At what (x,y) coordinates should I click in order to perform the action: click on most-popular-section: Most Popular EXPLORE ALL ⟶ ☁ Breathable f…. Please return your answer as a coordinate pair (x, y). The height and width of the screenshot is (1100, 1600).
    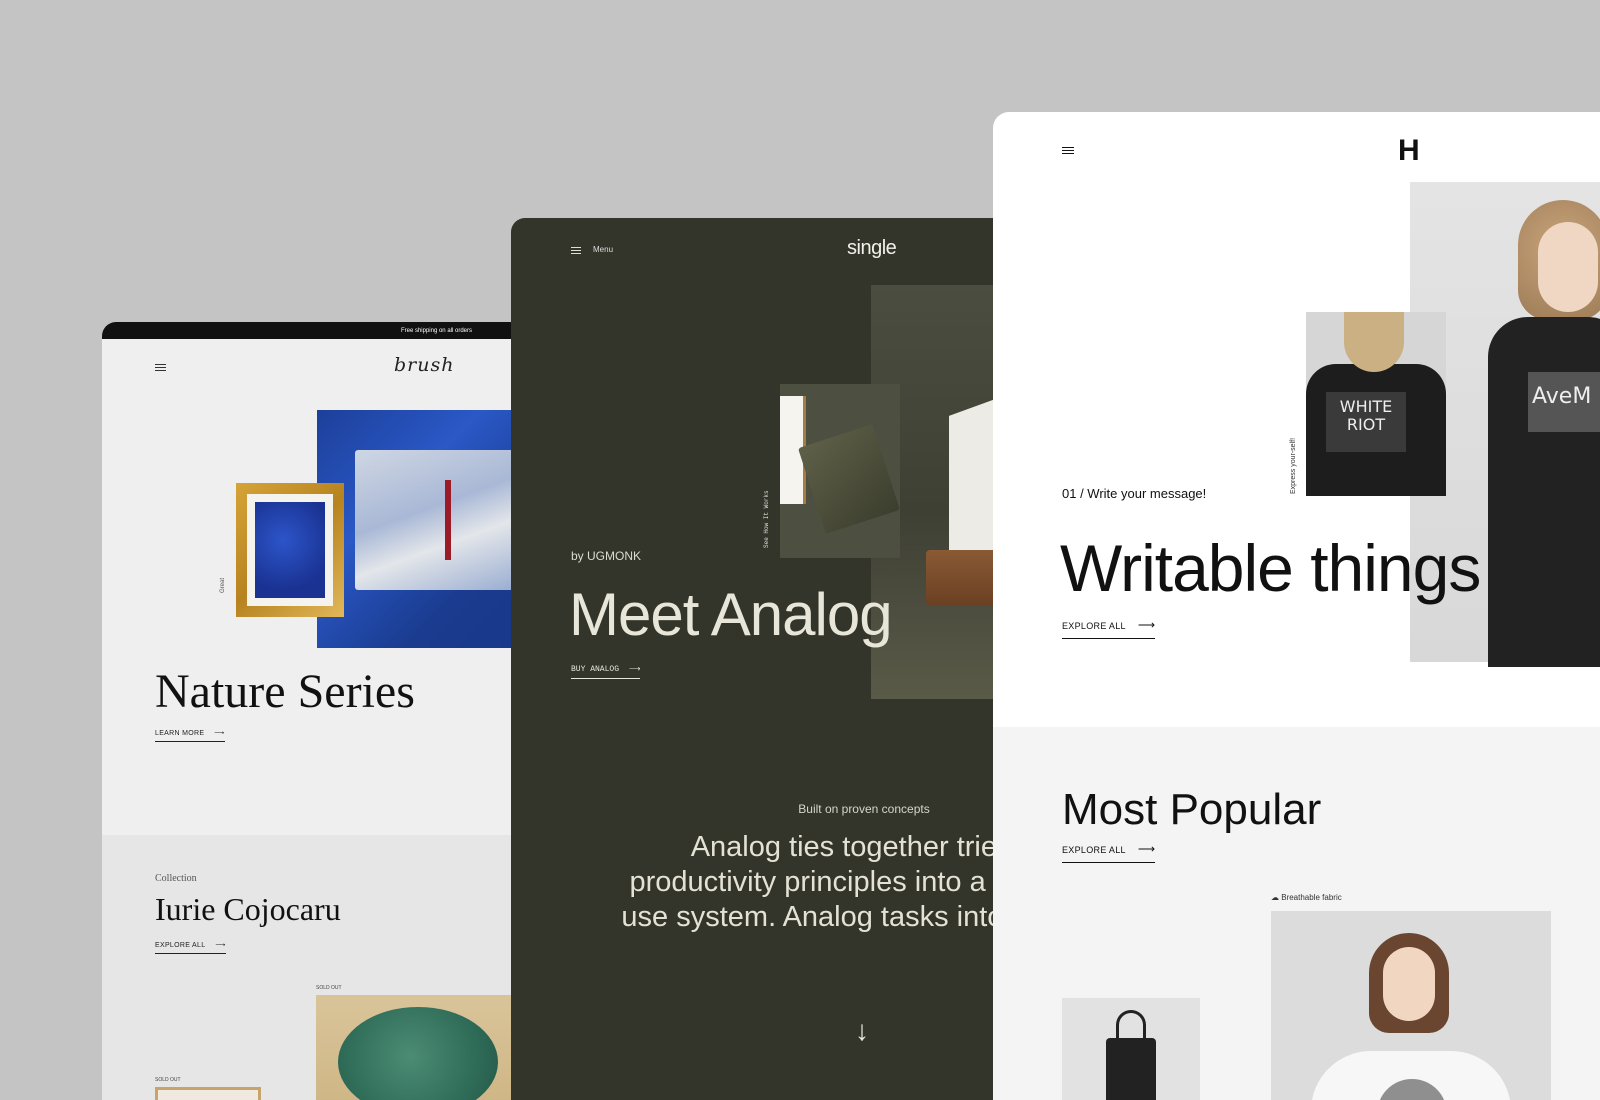
    Looking at the image, I should click on (1296, 913).